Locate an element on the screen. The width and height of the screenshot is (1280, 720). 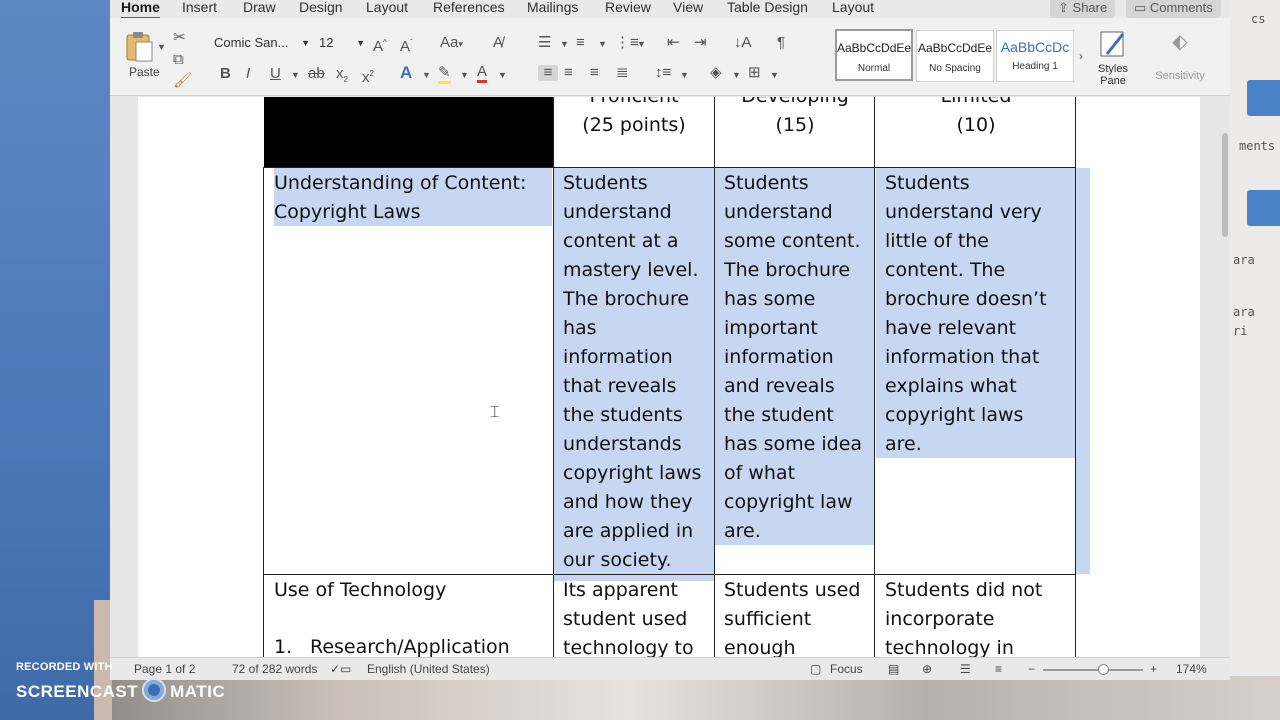
align-left-icon: ≡ is located at coordinates (548, 73).